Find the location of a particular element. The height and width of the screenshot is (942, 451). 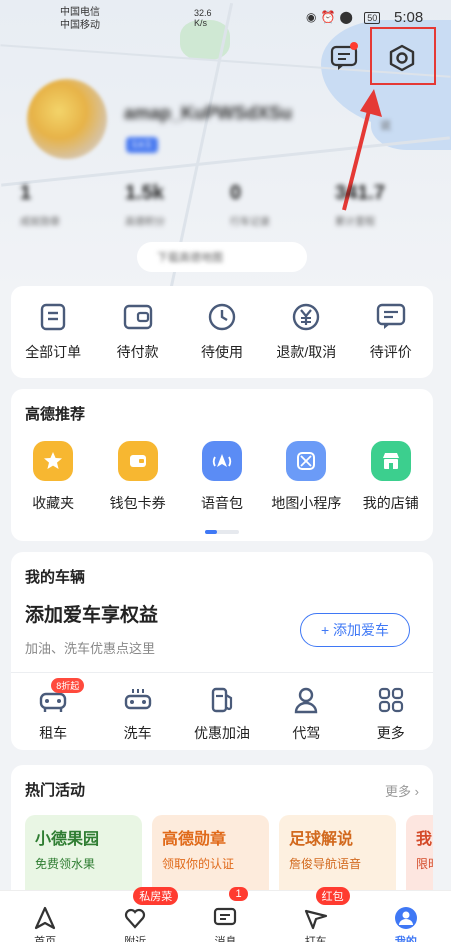

order-to-review: 待评价 is located at coordinates (391, 340).